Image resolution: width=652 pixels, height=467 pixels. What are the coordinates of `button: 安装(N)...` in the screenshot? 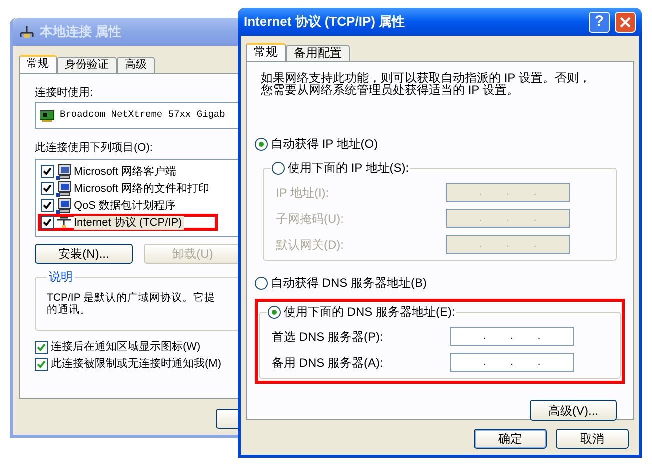 It's located at (84, 254).